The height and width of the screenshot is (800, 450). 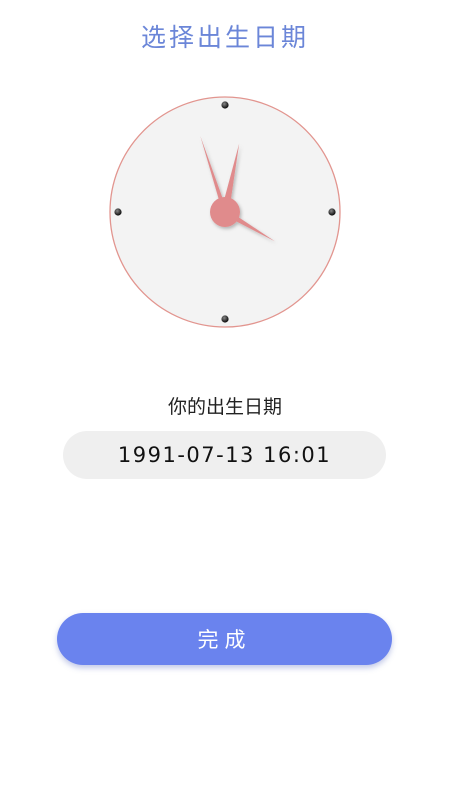 I want to click on done-button: 完成, so click(x=224, y=639).